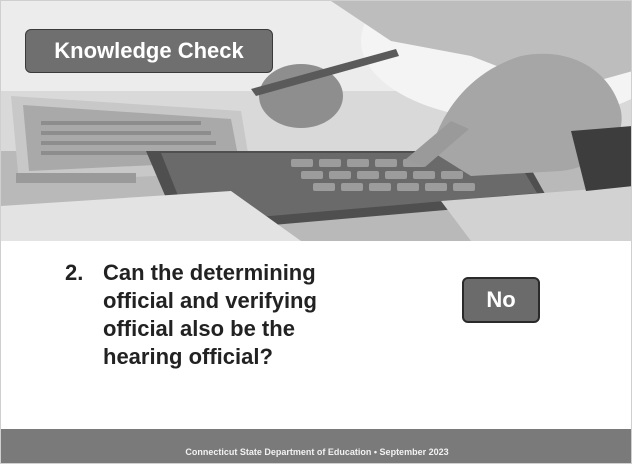 Image resolution: width=632 pixels, height=464 pixels. Describe the element at coordinates (501, 300) in the screenshot. I see `answer-button: No` at that location.